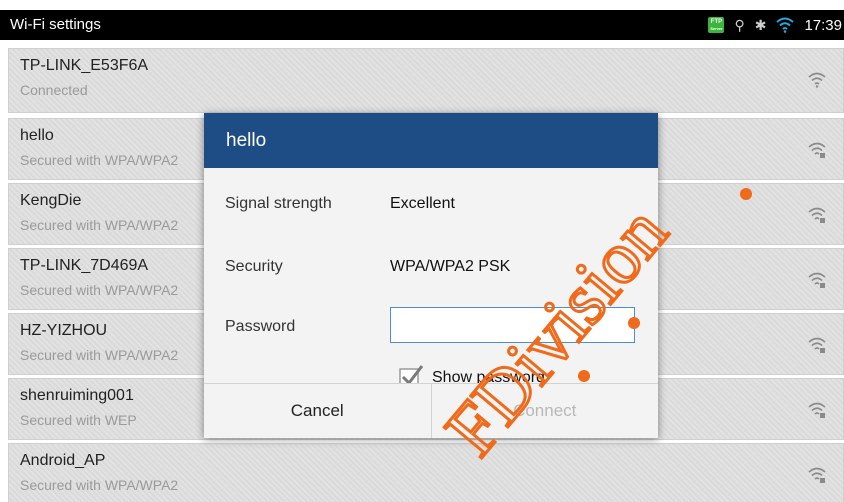 The image size is (844, 502). Describe the element at coordinates (823, 25) in the screenshot. I see `clock: 17:39` at that location.